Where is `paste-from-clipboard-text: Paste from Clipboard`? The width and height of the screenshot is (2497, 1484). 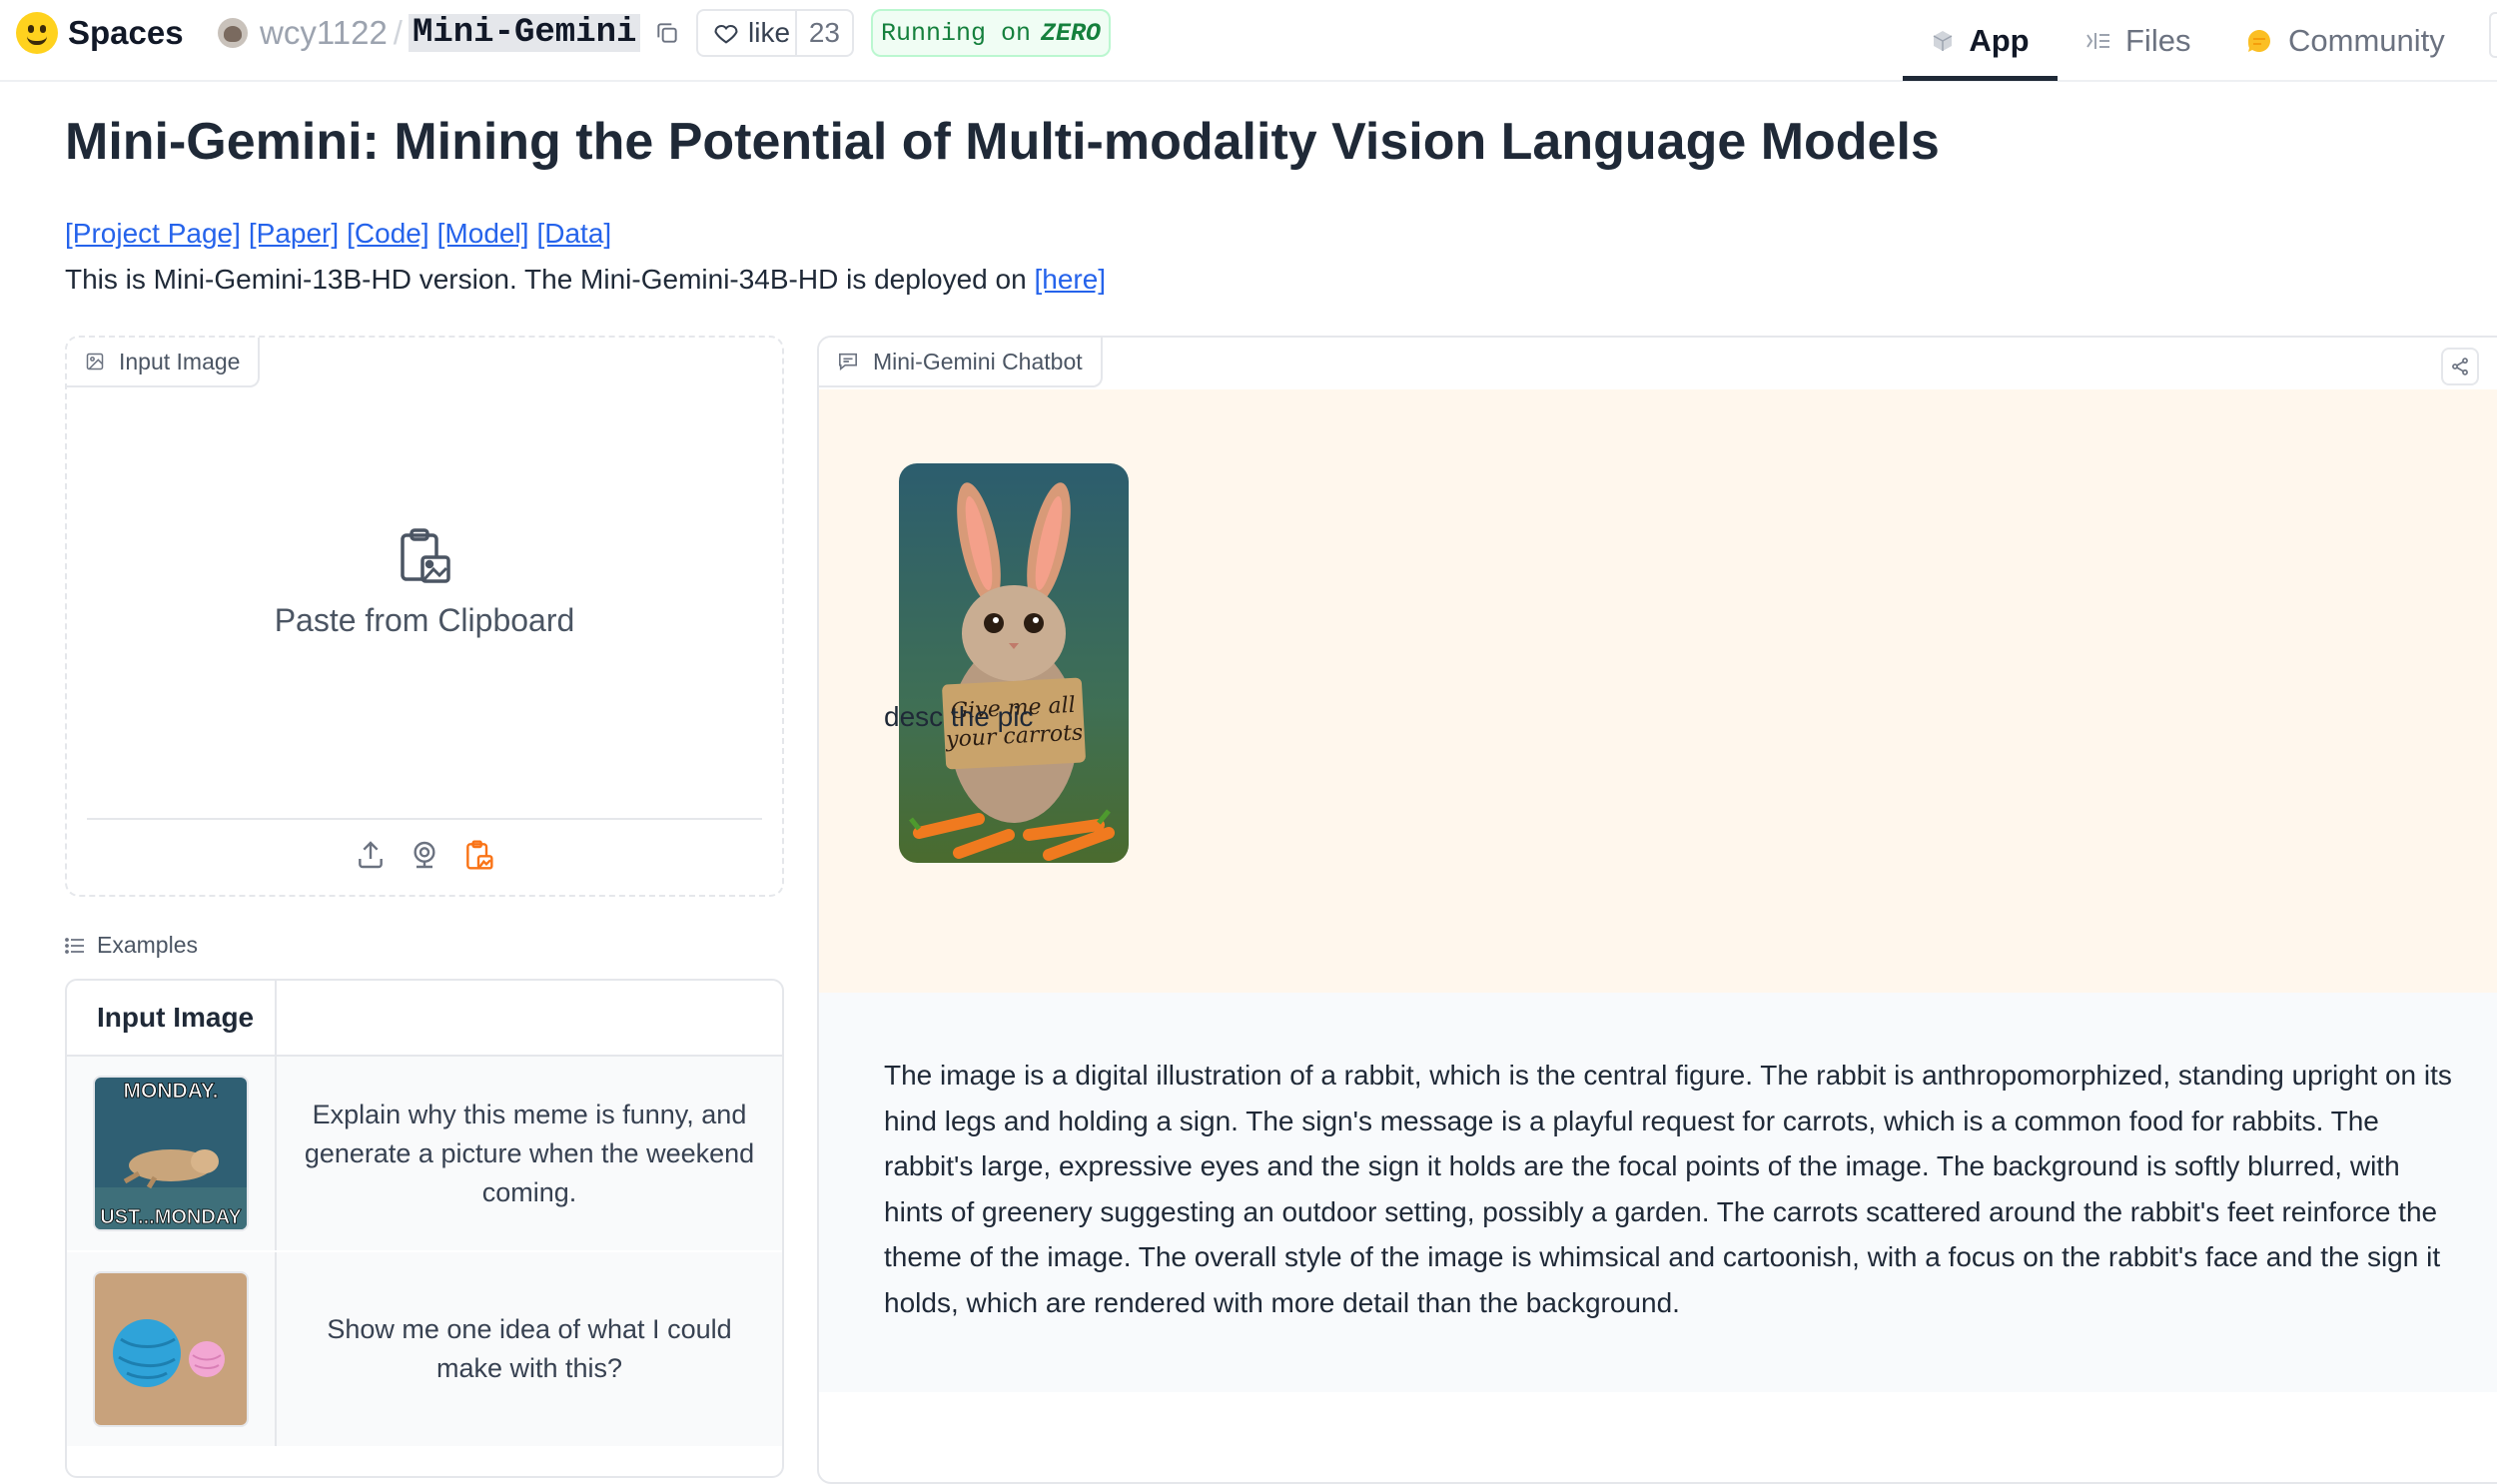 paste-from-clipboard-text: Paste from Clipboard is located at coordinates (424, 620).